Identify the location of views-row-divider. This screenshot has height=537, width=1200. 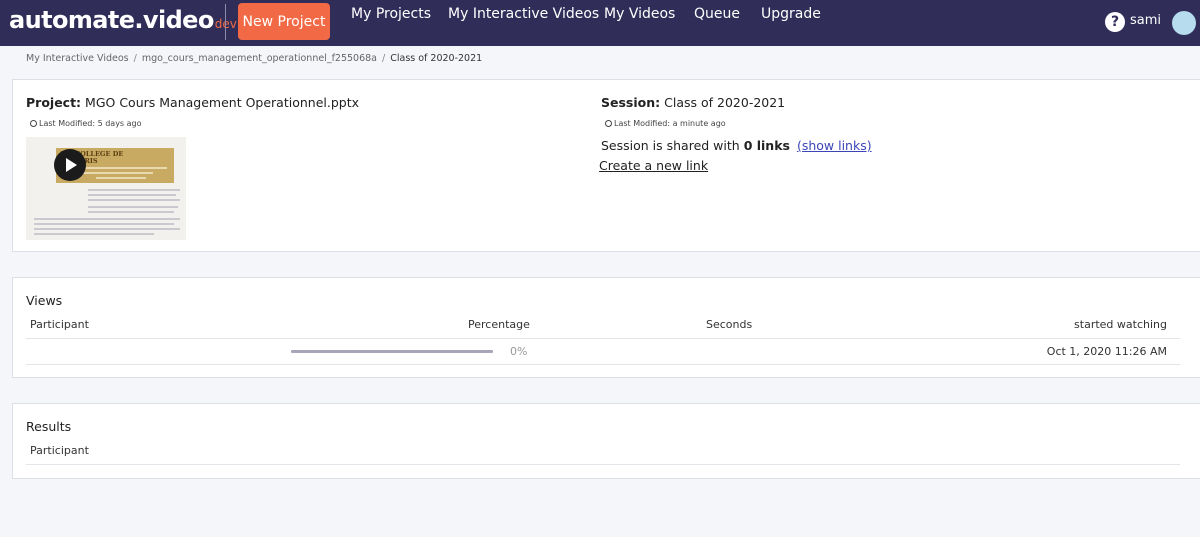
(603, 364).